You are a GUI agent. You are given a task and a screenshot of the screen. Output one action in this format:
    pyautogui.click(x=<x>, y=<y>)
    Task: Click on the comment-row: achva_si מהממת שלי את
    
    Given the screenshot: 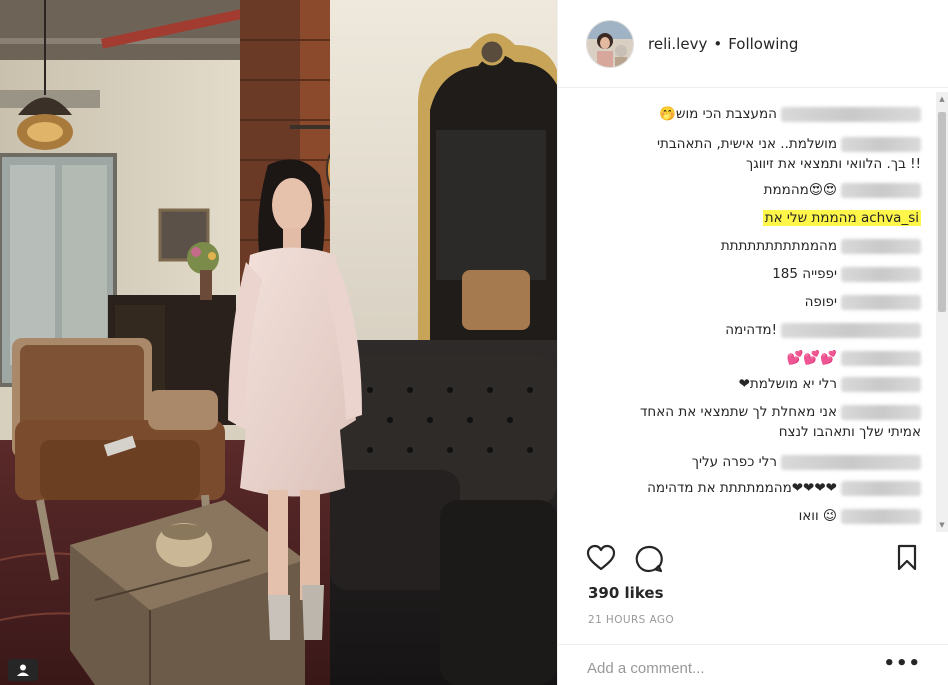 What is the action you would take?
    pyautogui.click(x=841, y=218)
    